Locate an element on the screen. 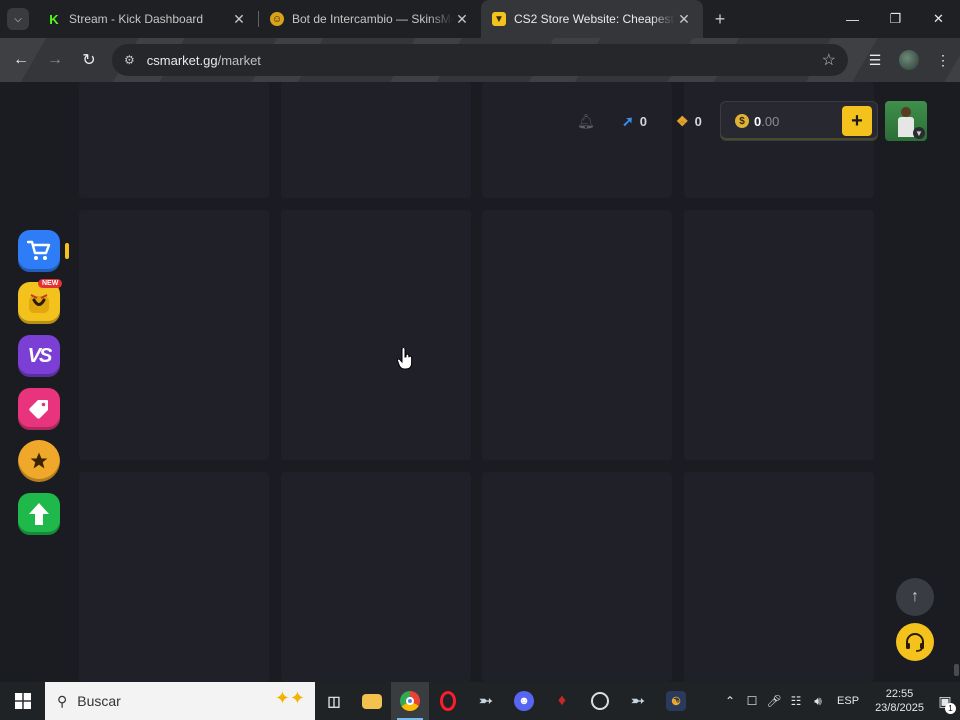 Image resolution: width=960 pixels, height=720 pixels. gift-bag-icon is located at coordinates (39, 303).